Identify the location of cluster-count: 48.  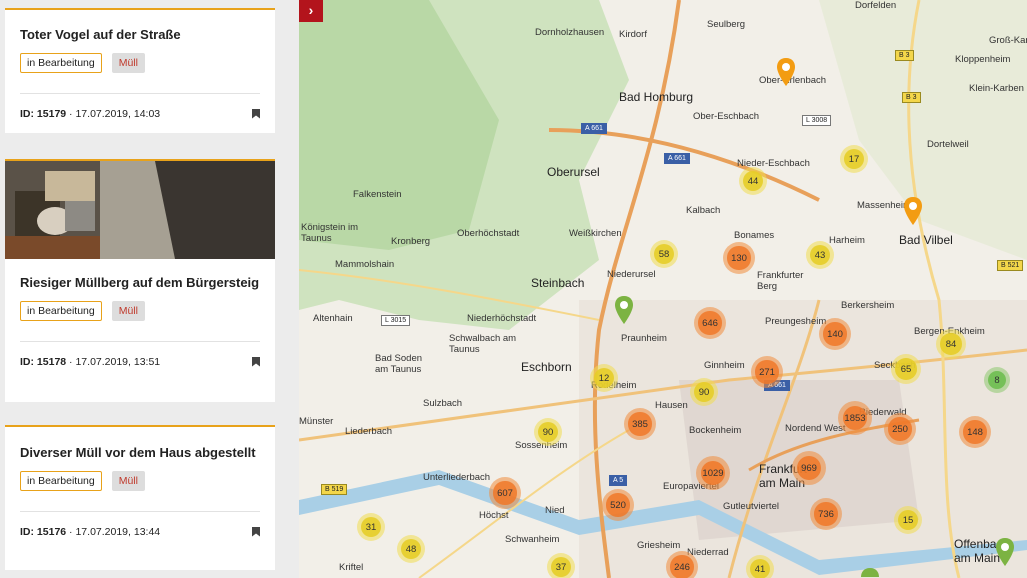
(411, 549).